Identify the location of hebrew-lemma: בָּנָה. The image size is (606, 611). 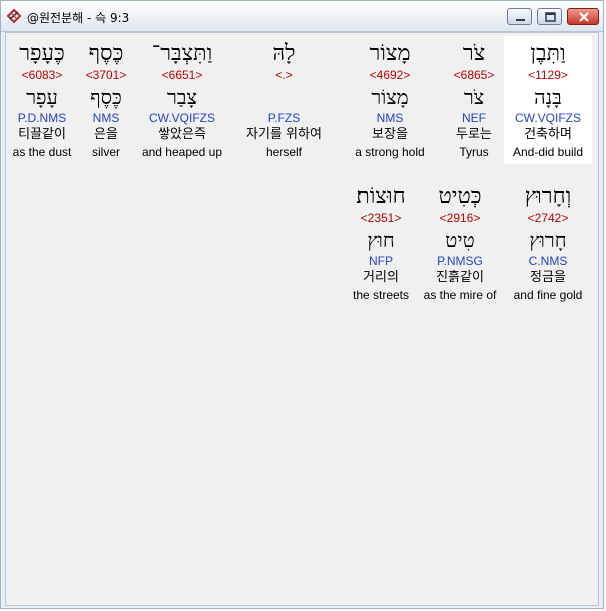
(548, 97).